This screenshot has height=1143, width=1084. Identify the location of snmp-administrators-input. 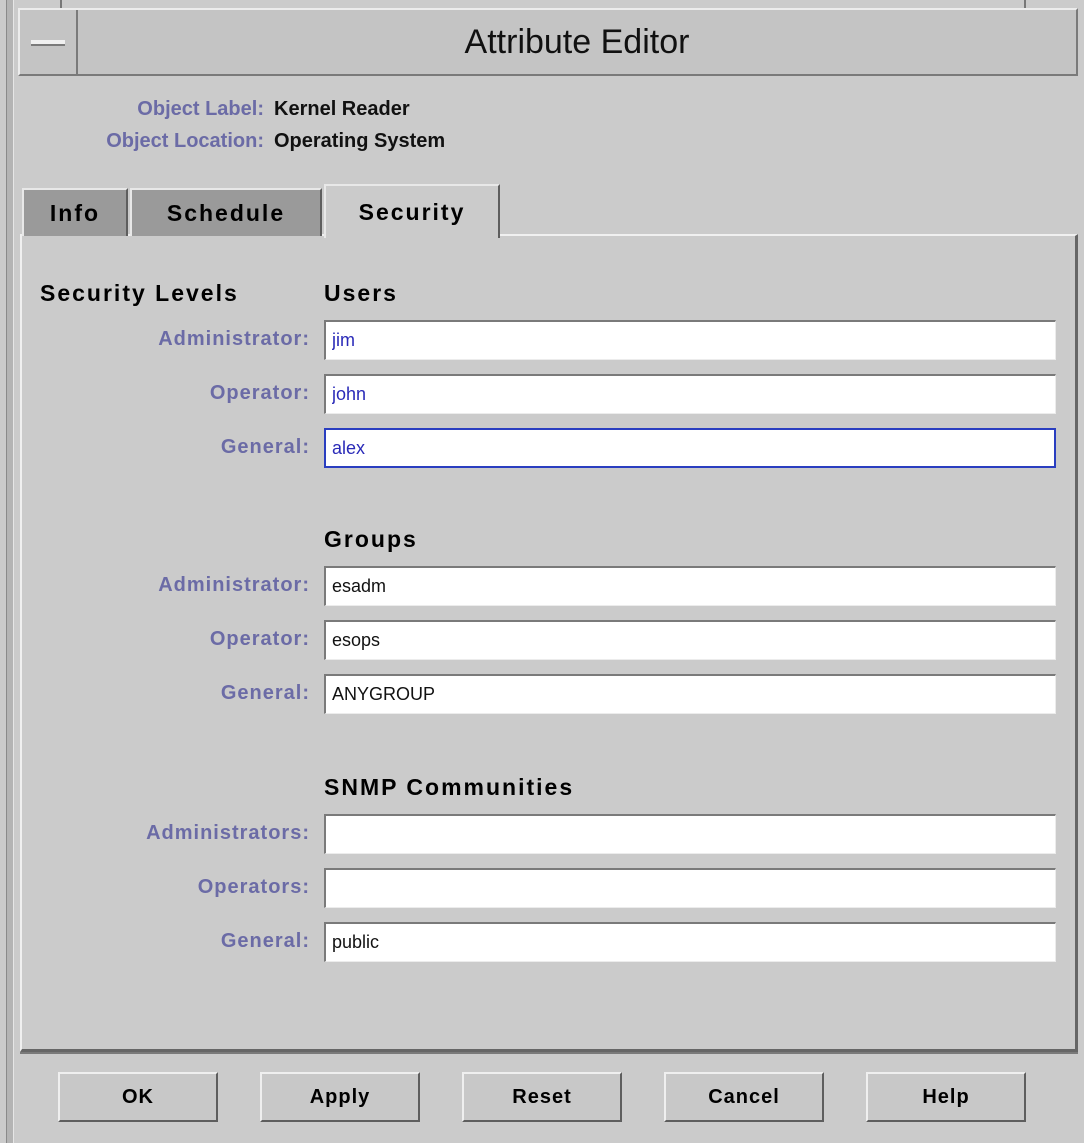
(690, 834).